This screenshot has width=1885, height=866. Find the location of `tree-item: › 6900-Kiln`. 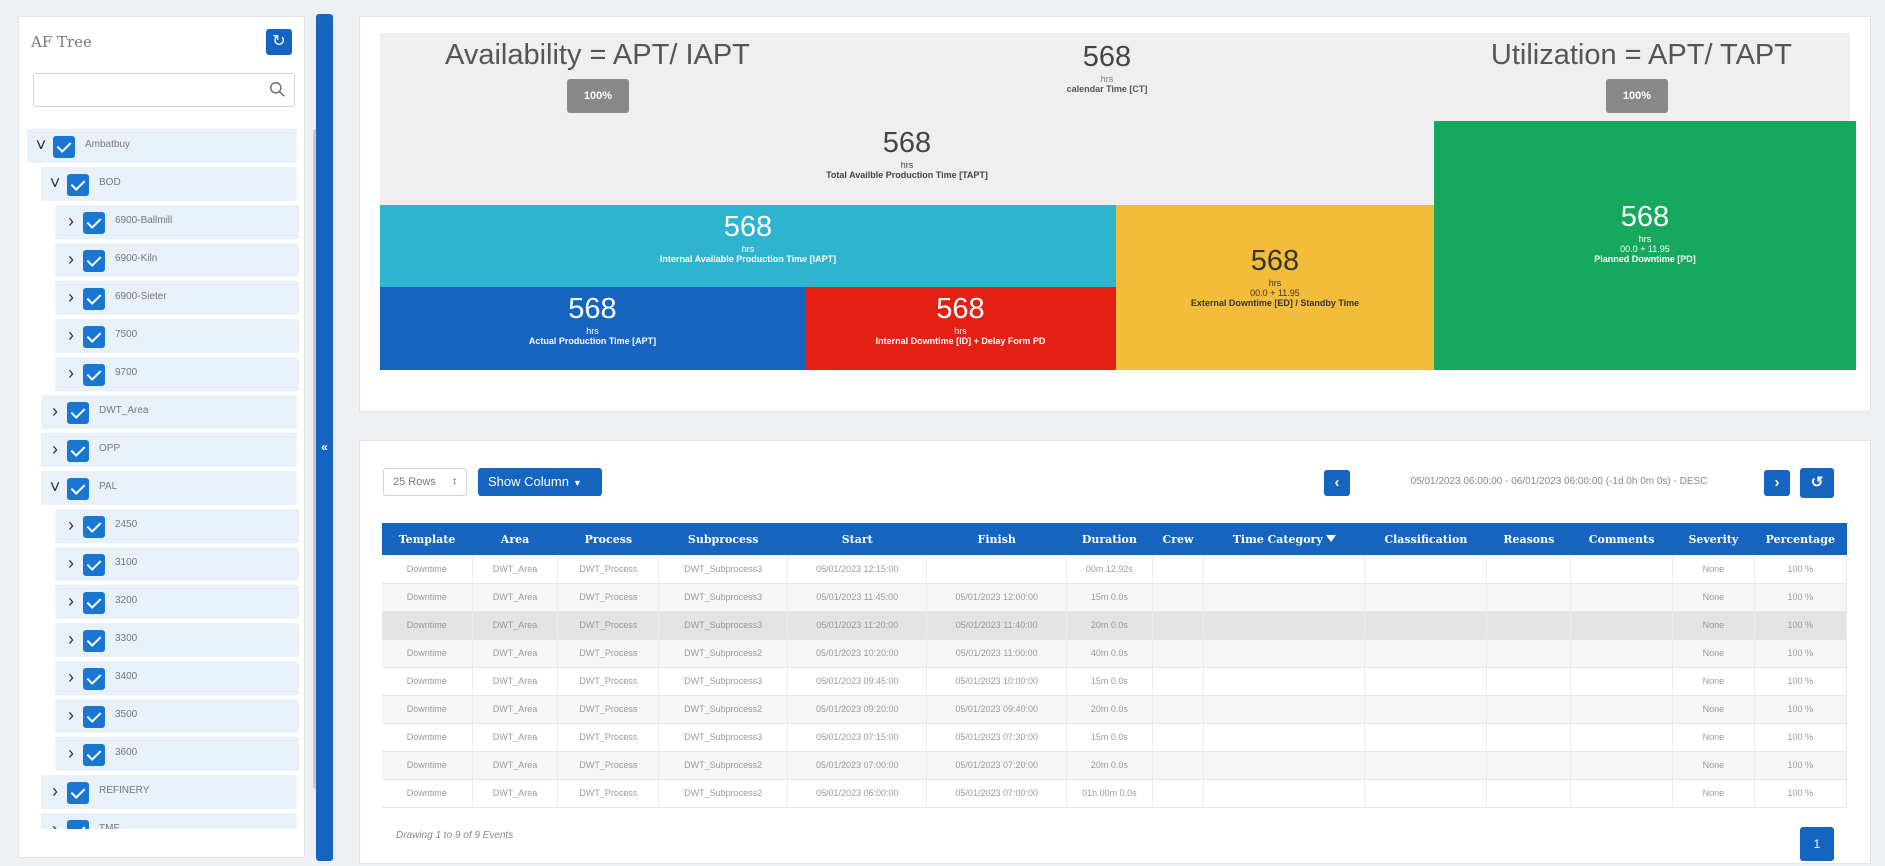

tree-item: › 6900-Kiln is located at coordinates (177, 260).